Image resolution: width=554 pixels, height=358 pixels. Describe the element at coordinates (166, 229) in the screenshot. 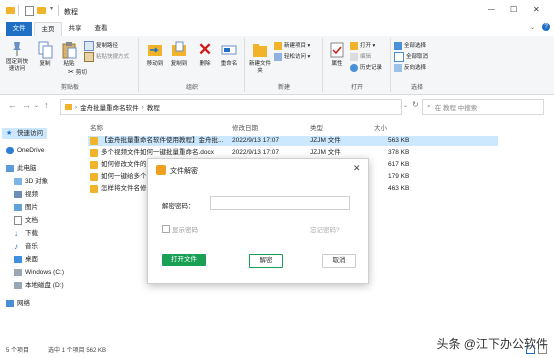

I see `show-password-checkbox` at that location.